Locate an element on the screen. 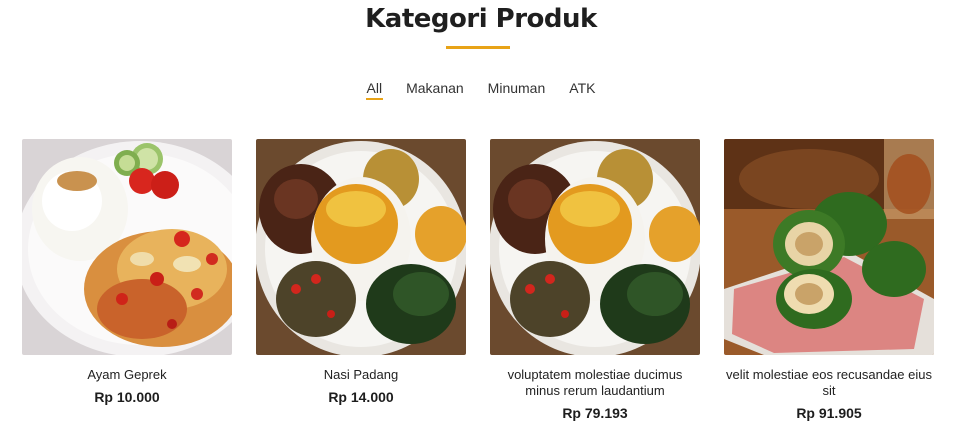 This screenshot has height=421, width=962. product-price: Rp 14.000 is located at coordinates (361, 397).